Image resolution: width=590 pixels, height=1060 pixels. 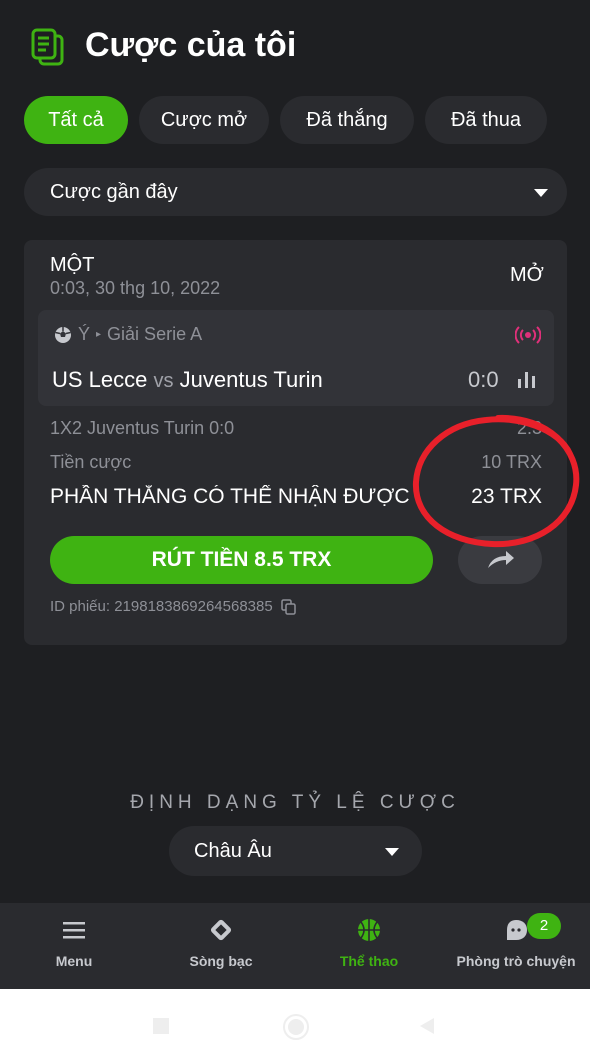 What do you see at coordinates (296, 1027) in the screenshot?
I see `home-icon` at bounding box center [296, 1027].